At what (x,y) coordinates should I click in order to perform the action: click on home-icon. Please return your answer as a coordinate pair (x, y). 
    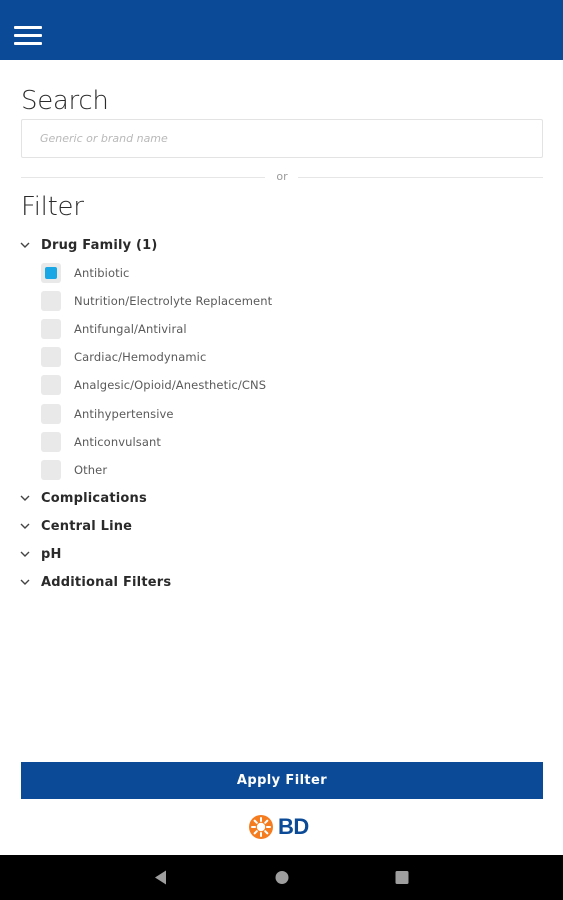
    Looking at the image, I should click on (282, 877).